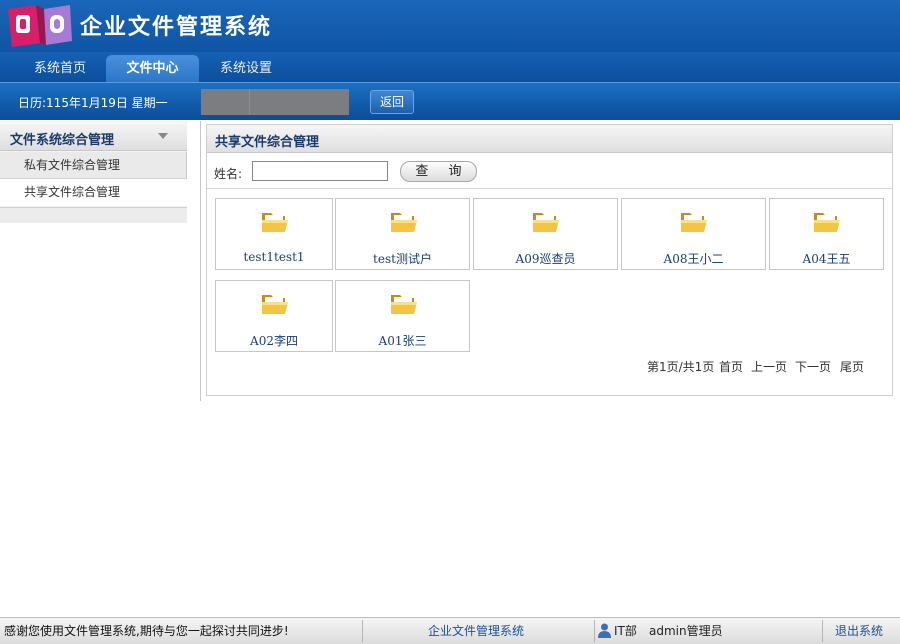 The image size is (900, 644). What do you see at coordinates (267, 142) in the screenshot?
I see `page-title: 共享文件综合管理` at bounding box center [267, 142].